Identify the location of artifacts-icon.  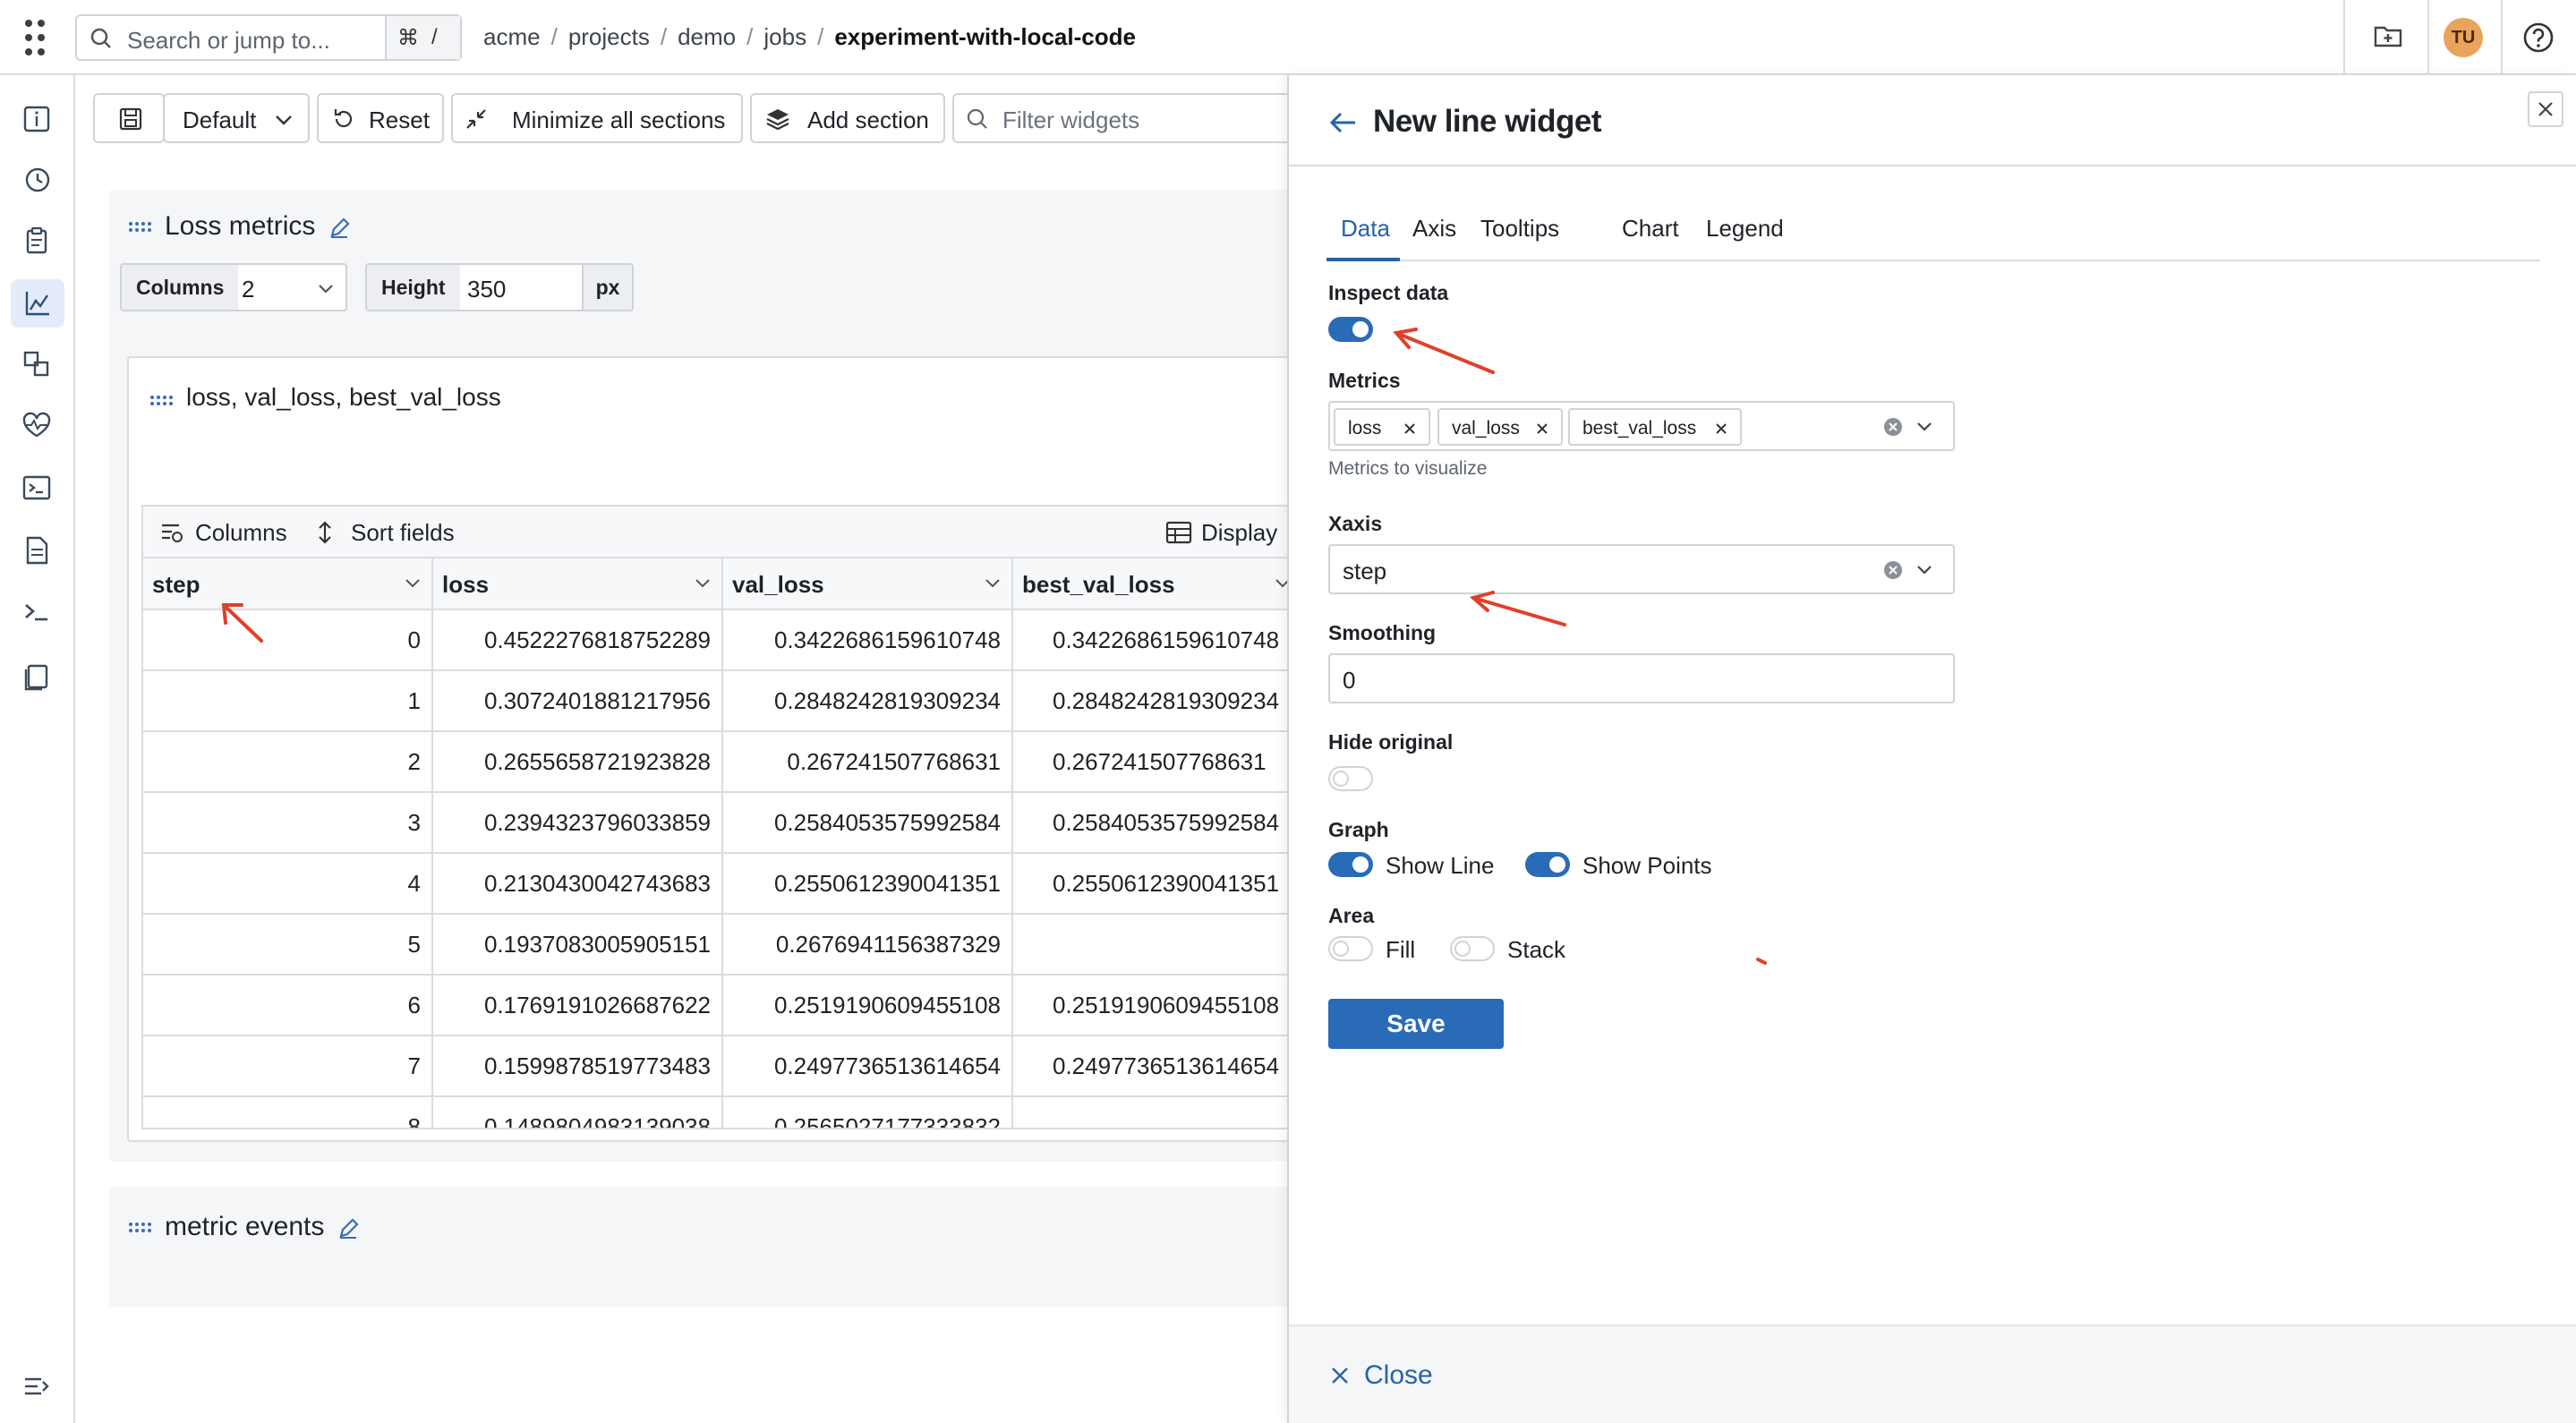
(36, 364).